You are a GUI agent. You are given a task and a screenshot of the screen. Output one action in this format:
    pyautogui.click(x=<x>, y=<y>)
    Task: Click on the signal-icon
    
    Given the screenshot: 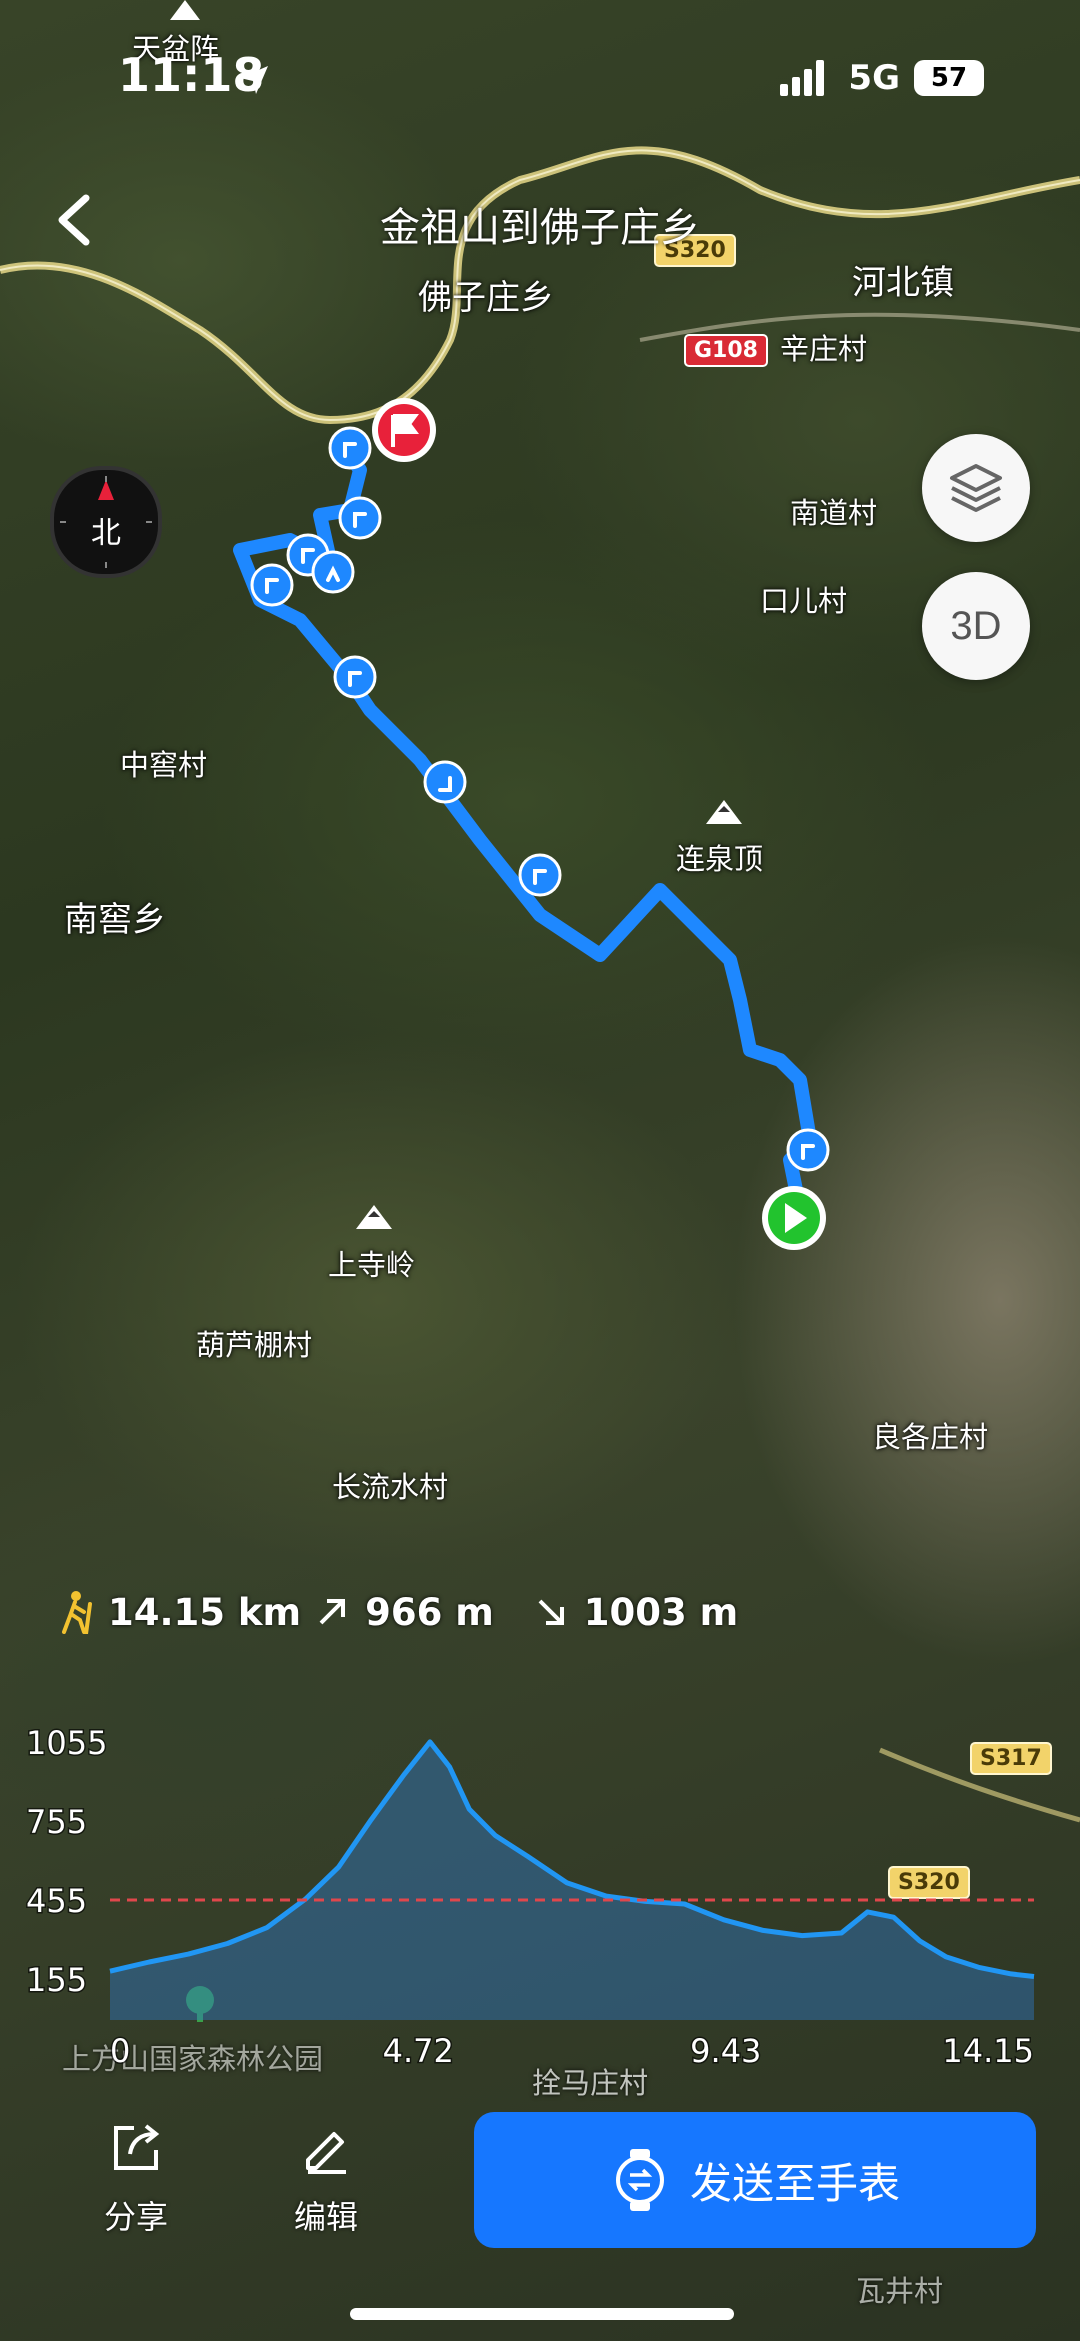 What is the action you would take?
    pyautogui.click(x=802, y=78)
    